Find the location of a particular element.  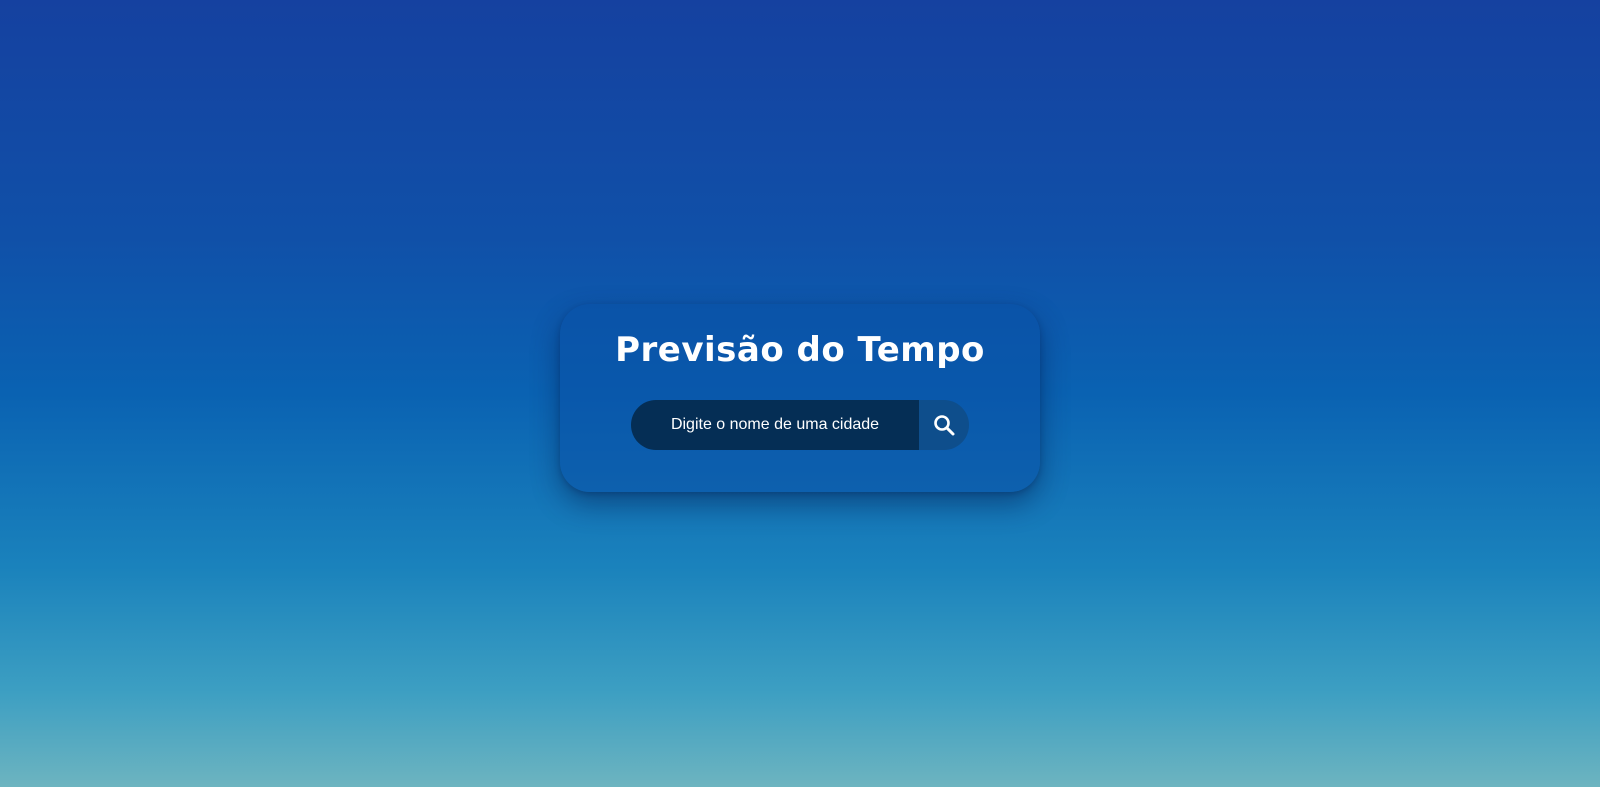

search-button is located at coordinates (944, 425).